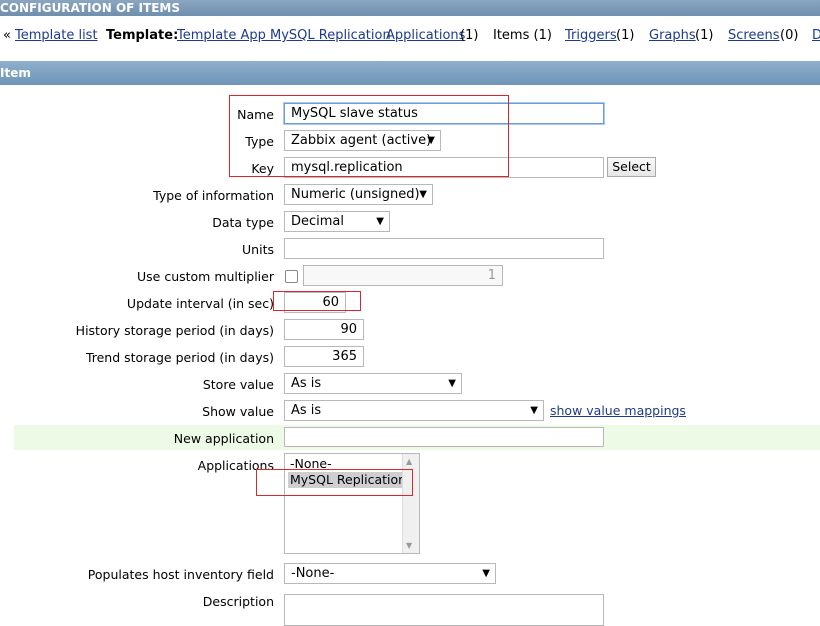 The width and height of the screenshot is (820, 626). What do you see at coordinates (753, 35) in the screenshot?
I see `tab-screens: Screens` at bounding box center [753, 35].